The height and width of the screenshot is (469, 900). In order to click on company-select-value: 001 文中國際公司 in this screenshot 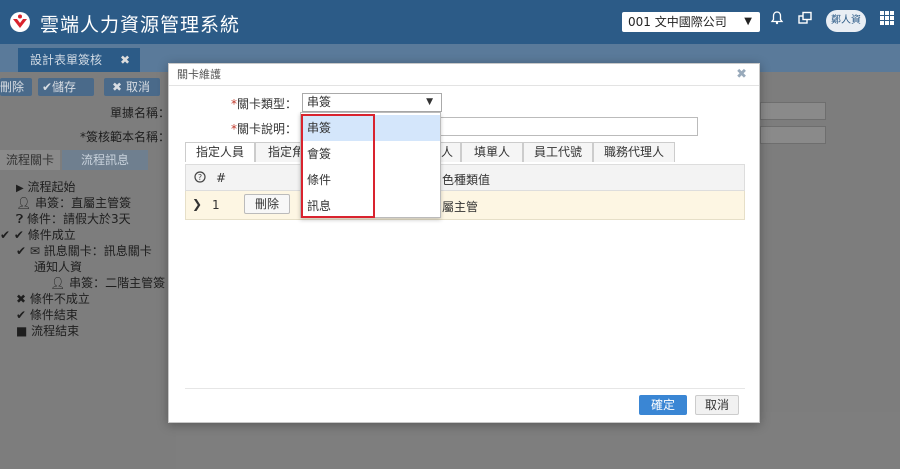, I will do `click(677, 22)`.